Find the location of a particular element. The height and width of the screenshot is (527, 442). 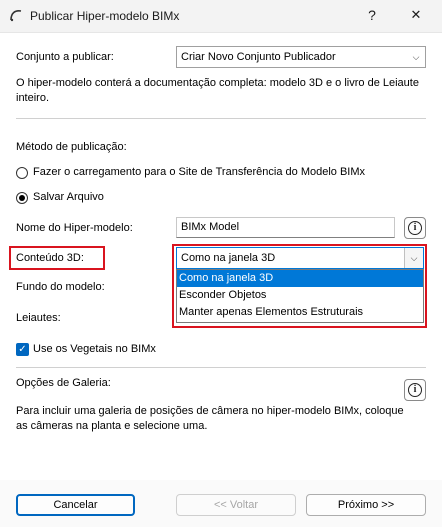

window-title: Publicar Hiper-modelo BIMx is located at coordinates (105, 16).